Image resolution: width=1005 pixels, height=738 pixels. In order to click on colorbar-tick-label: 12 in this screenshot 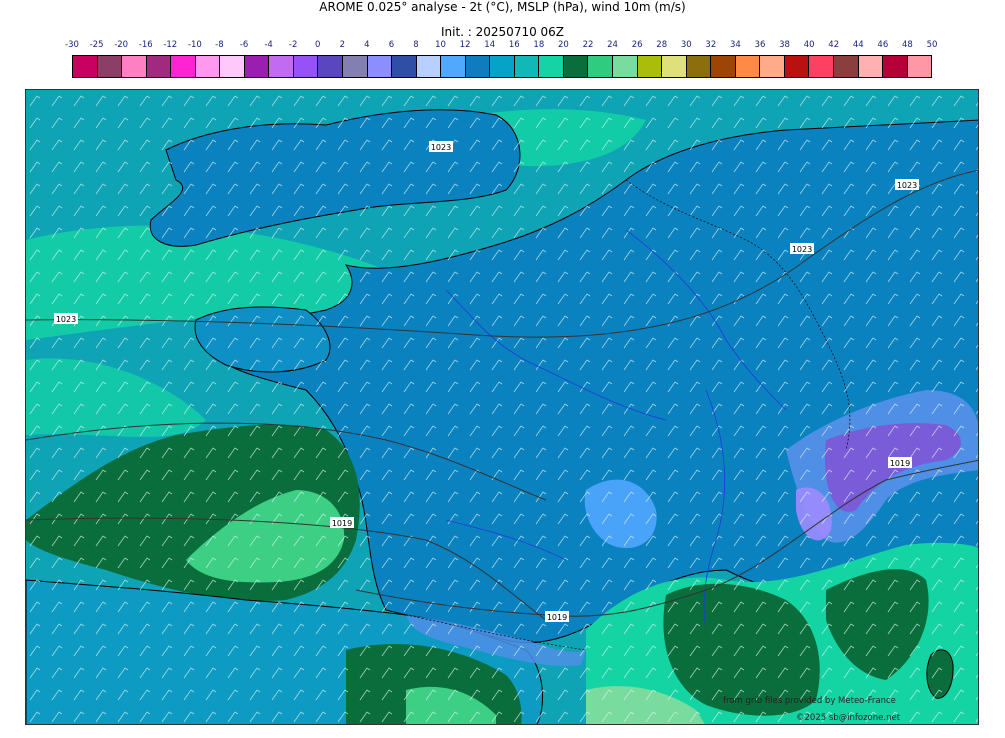, I will do `click(465, 45)`.